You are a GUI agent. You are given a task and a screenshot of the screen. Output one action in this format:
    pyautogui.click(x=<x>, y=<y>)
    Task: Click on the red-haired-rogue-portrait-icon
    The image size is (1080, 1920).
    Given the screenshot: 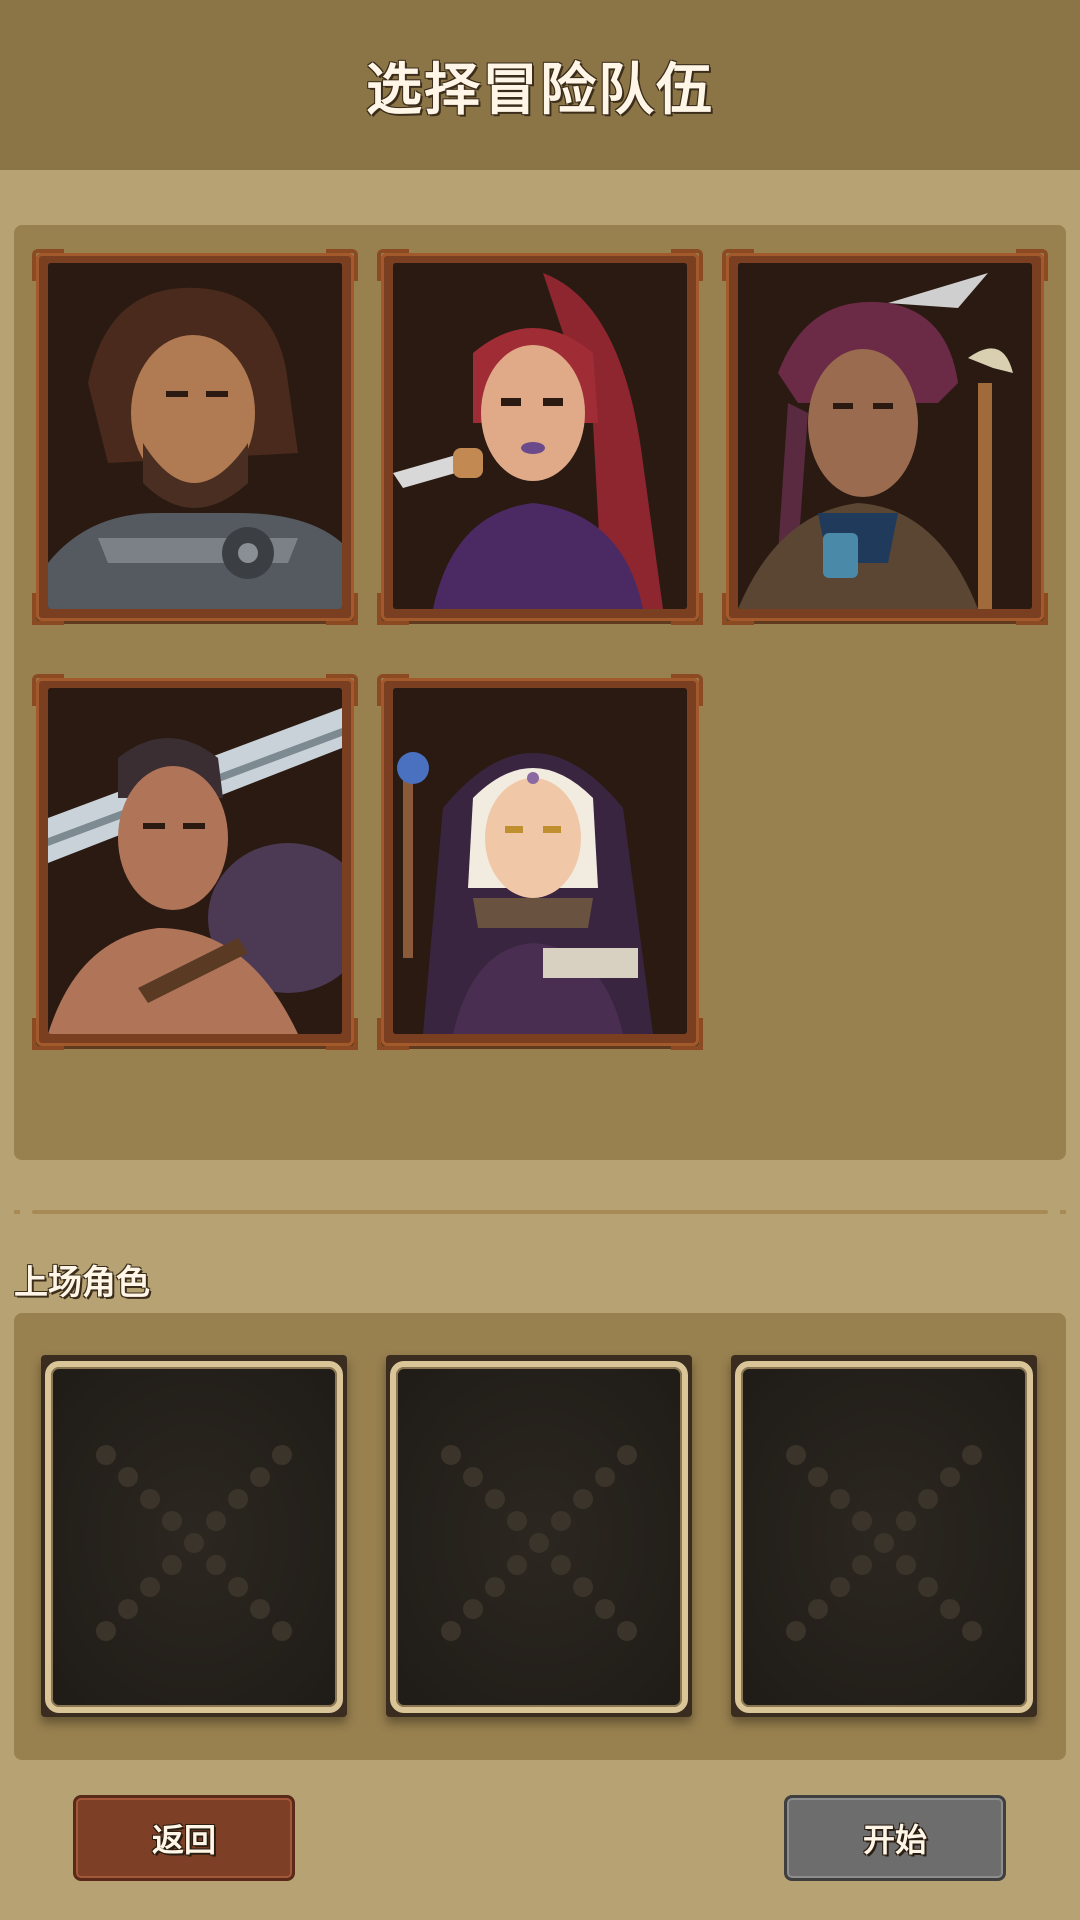 What is the action you would take?
    pyautogui.click(x=540, y=436)
    